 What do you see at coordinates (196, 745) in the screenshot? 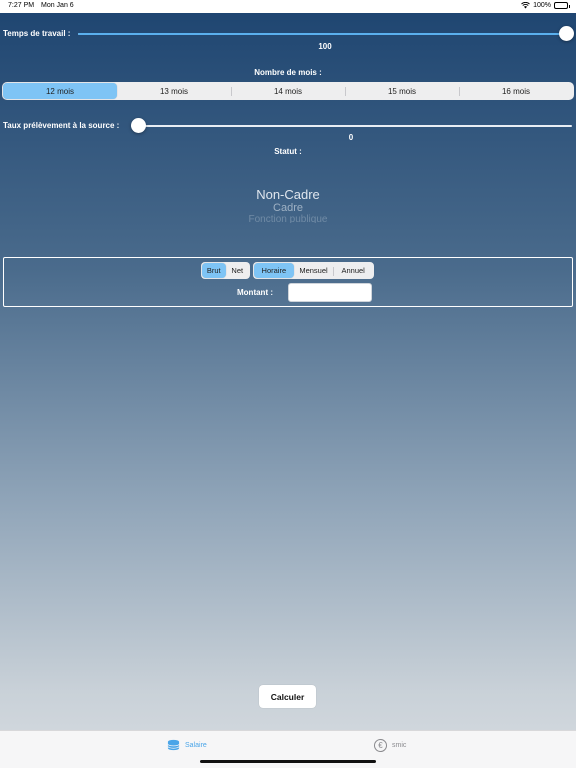
I see `tab-salaire-label: Salaire` at bounding box center [196, 745].